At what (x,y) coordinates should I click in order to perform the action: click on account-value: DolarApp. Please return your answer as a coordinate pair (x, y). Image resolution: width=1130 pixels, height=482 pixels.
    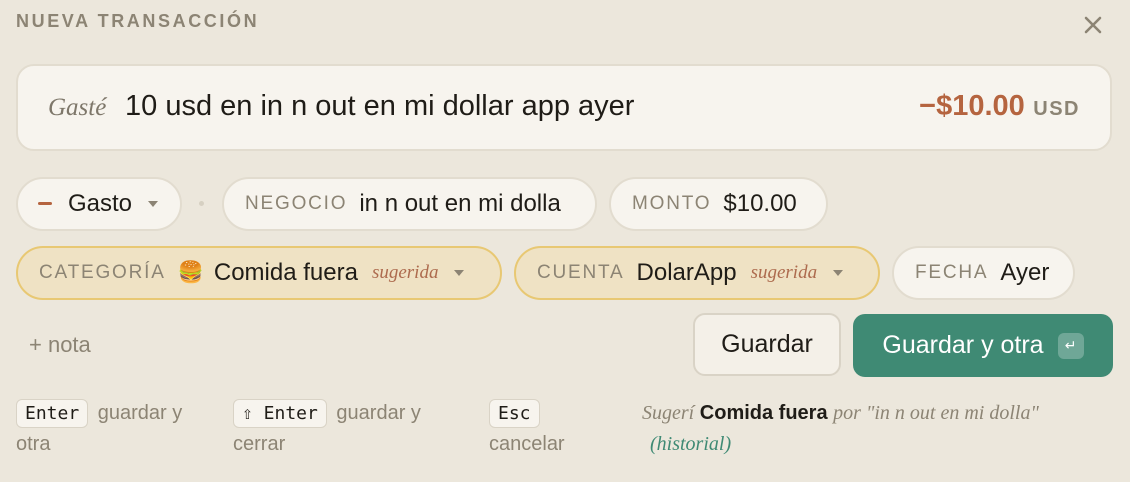
    Looking at the image, I should click on (686, 272).